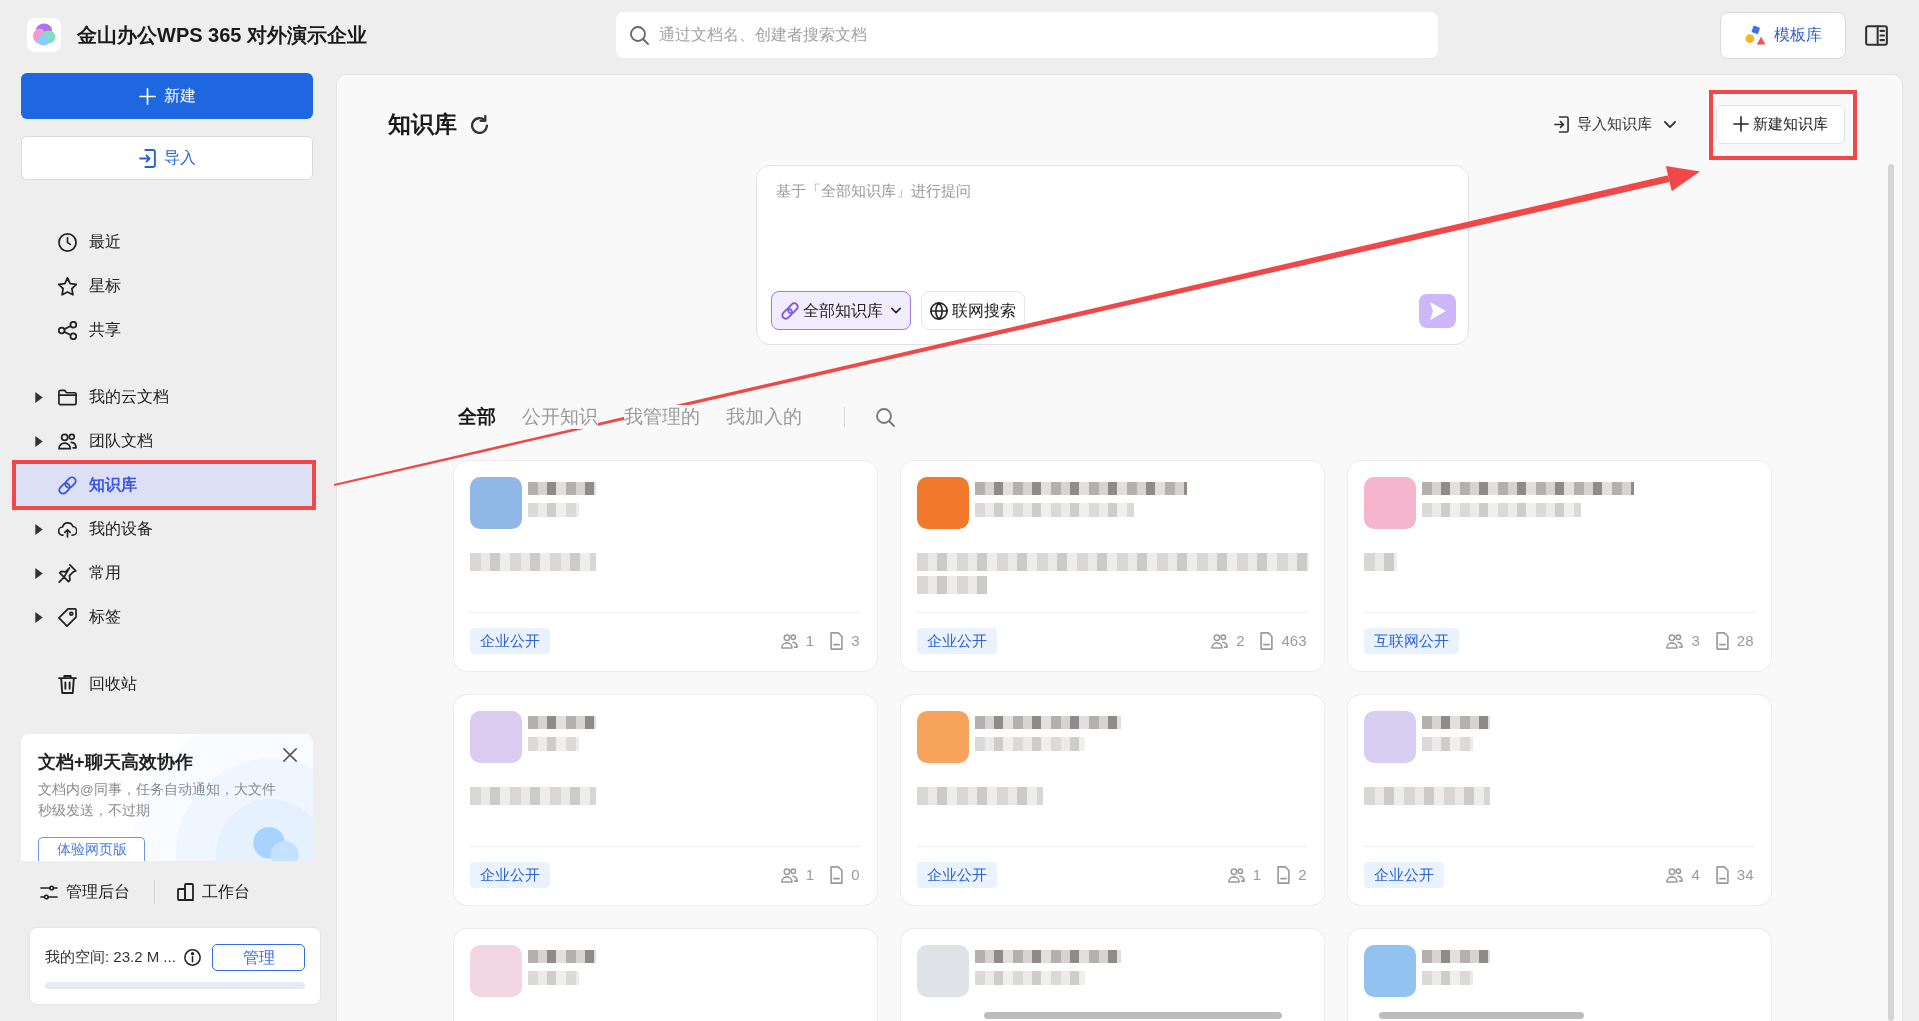 Image resolution: width=1919 pixels, height=1021 pixels. What do you see at coordinates (1112, 566) in the screenshot?
I see `knowledge-card: 企业公开 2 463` at bounding box center [1112, 566].